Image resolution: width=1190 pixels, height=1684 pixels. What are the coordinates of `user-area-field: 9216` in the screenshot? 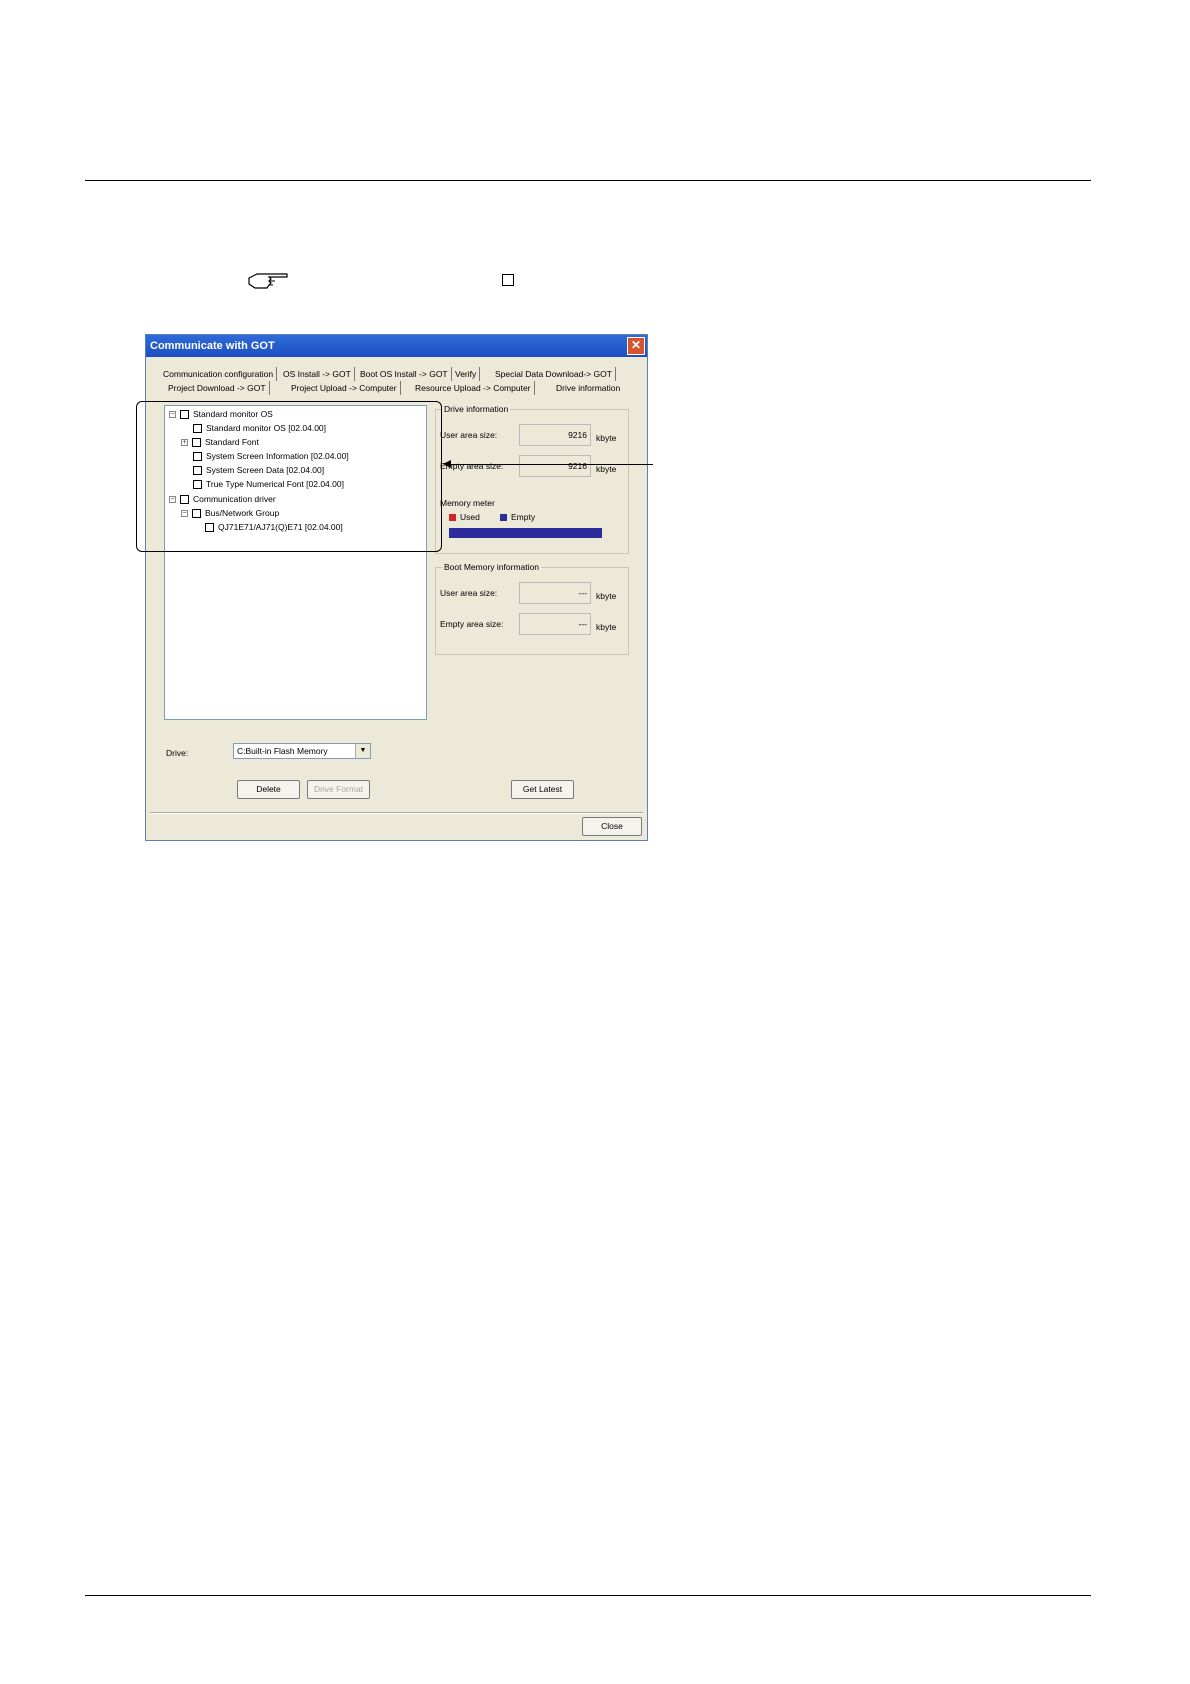 It's located at (555, 435).